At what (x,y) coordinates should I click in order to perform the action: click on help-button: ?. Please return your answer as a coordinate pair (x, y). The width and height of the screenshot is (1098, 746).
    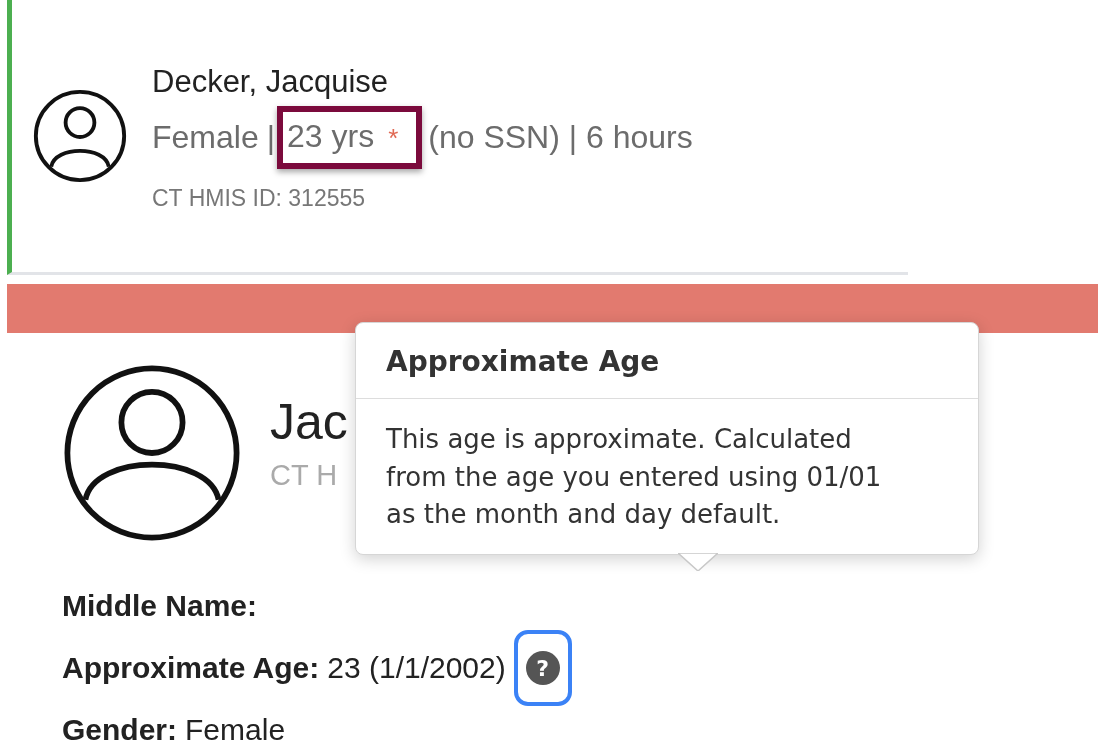
    Looking at the image, I should click on (542, 668).